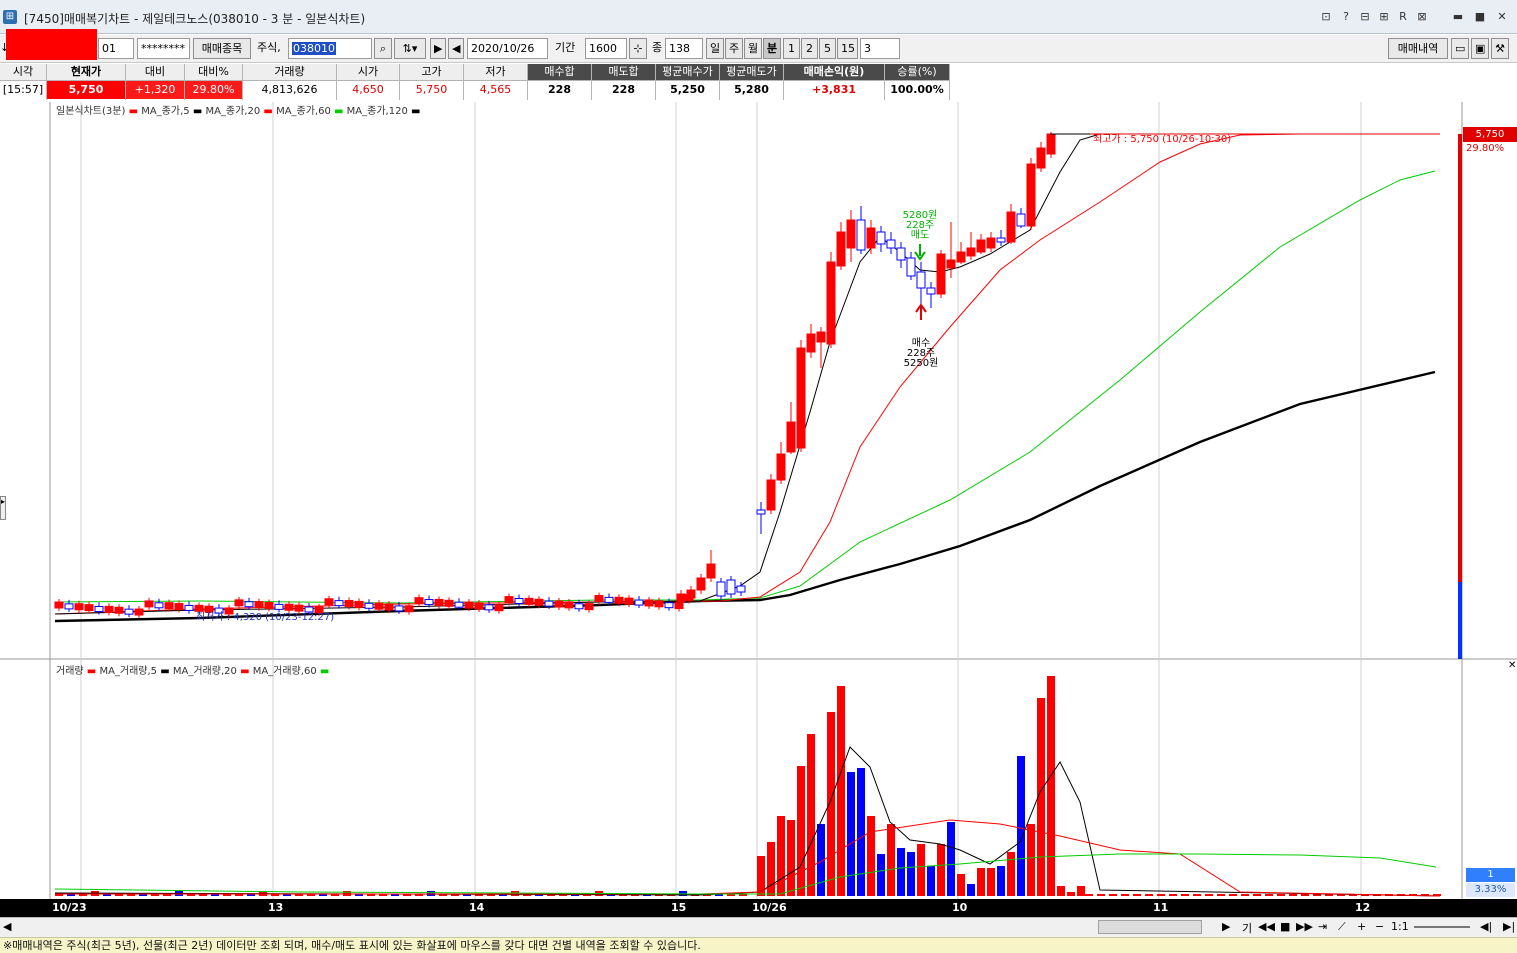  Describe the element at coordinates (507, 48) in the screenshot. I see `date-picker: 2020/10/26` at that location.